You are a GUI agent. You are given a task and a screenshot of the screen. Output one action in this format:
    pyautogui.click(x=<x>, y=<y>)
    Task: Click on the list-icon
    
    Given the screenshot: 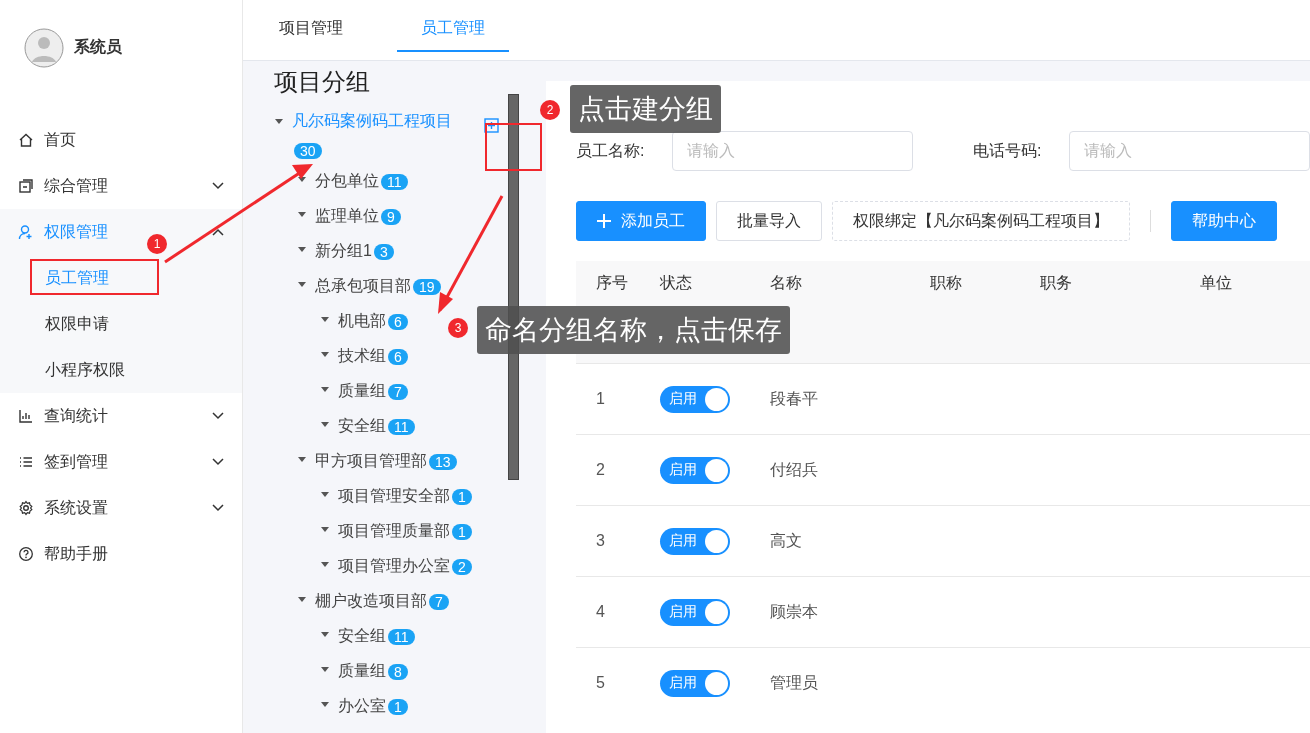 What is the action you would take?
    pyautogui.click(x=26, y=462)
    